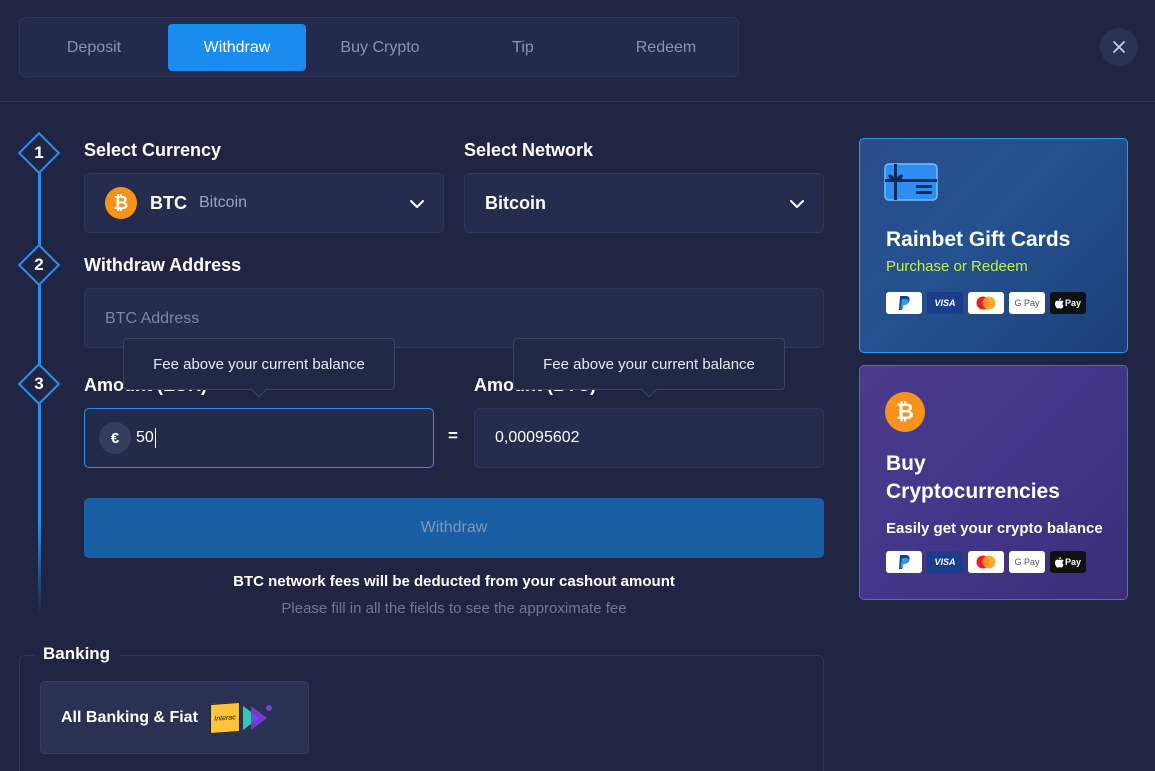 Image resolution: width=1155 pixels, height=771 pixels. What do you see at coordinates (906, 463) in the screenshot?
I see `buy-crypto-title-line1: Buy` at bounding box center [906, 463].